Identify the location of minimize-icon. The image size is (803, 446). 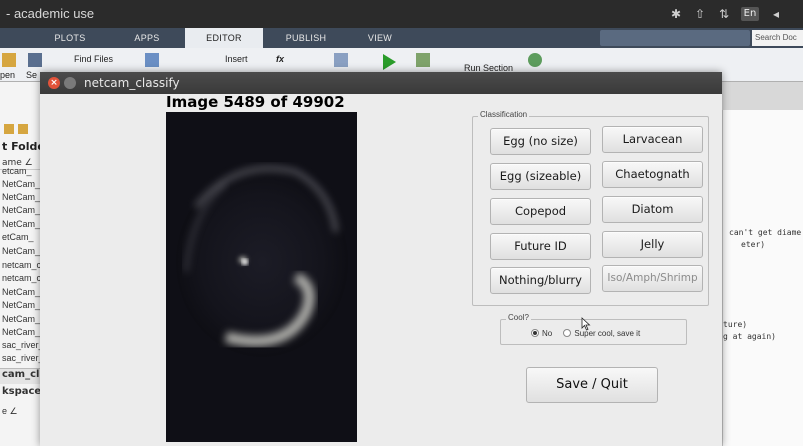
(70, 83).